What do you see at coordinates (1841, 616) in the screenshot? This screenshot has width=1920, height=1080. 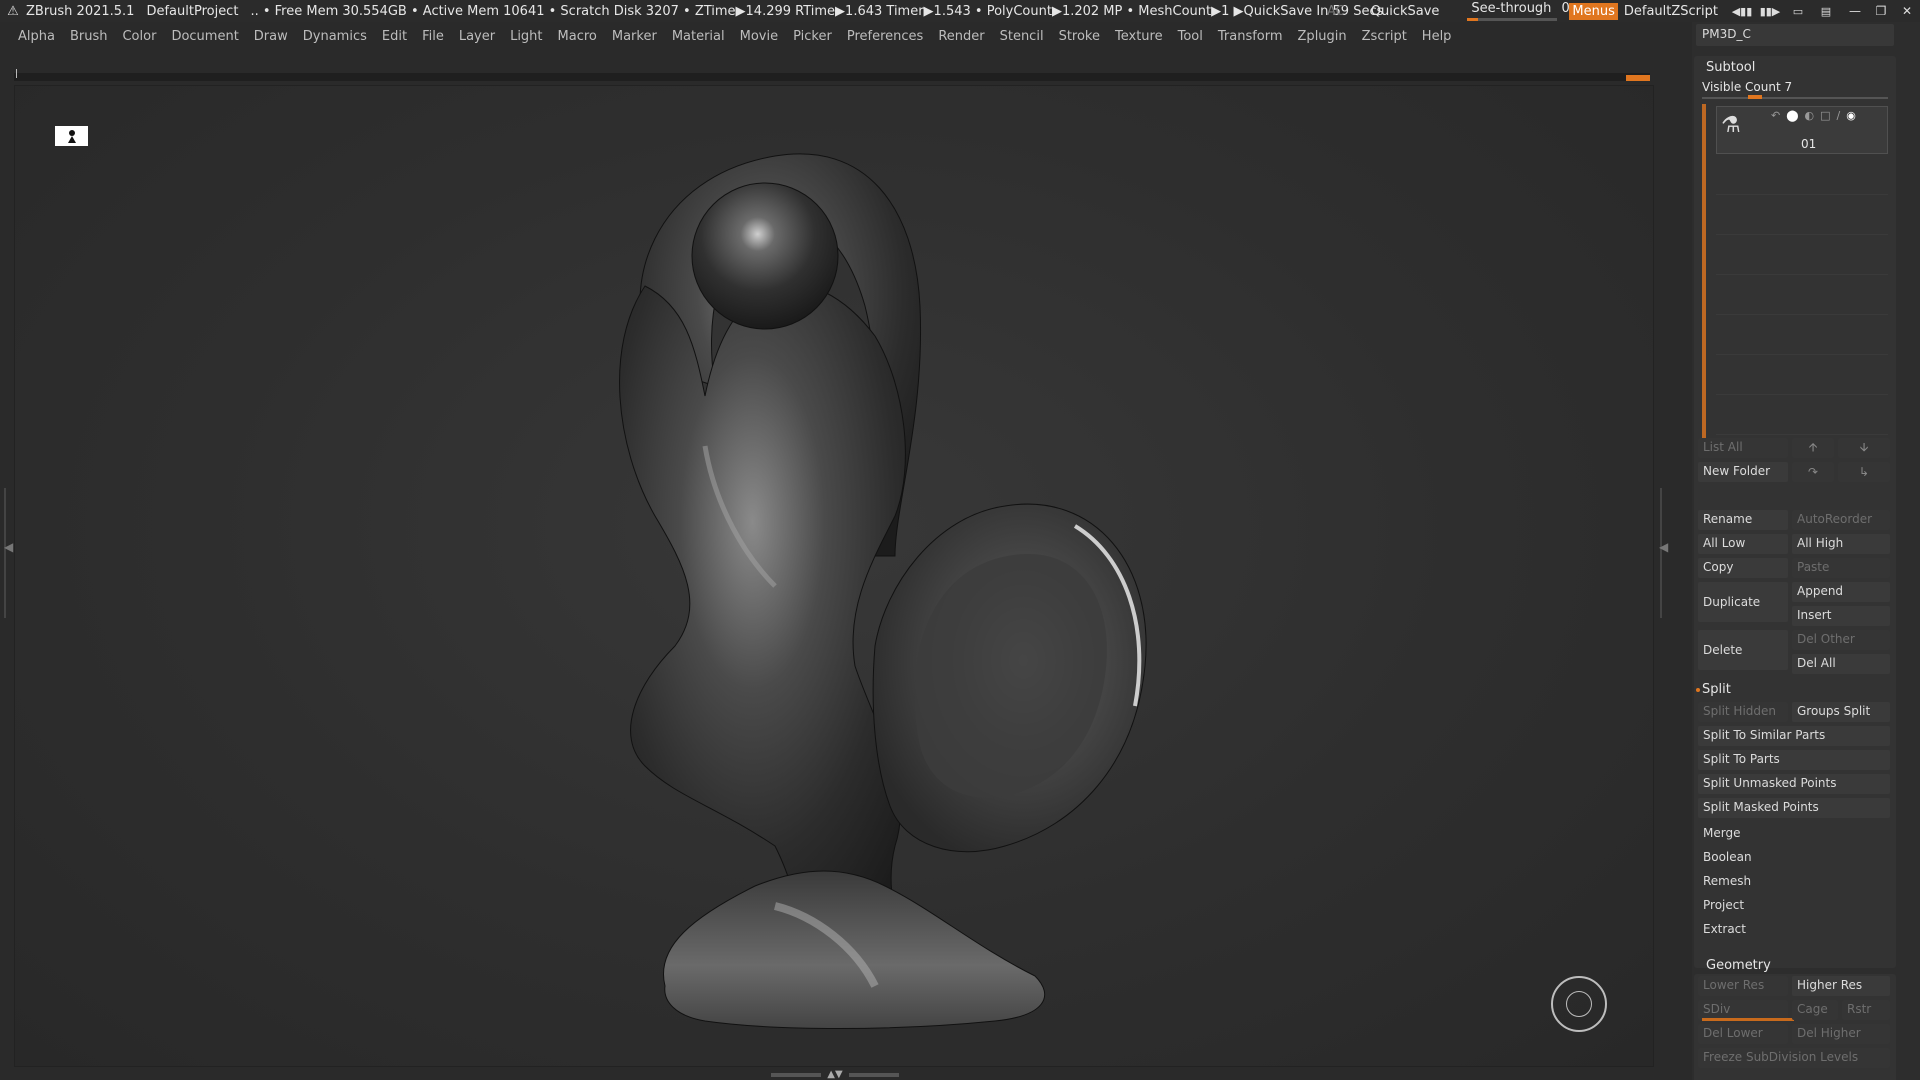 I see `insert-button: Insert` at bounding box center [1841, 616].